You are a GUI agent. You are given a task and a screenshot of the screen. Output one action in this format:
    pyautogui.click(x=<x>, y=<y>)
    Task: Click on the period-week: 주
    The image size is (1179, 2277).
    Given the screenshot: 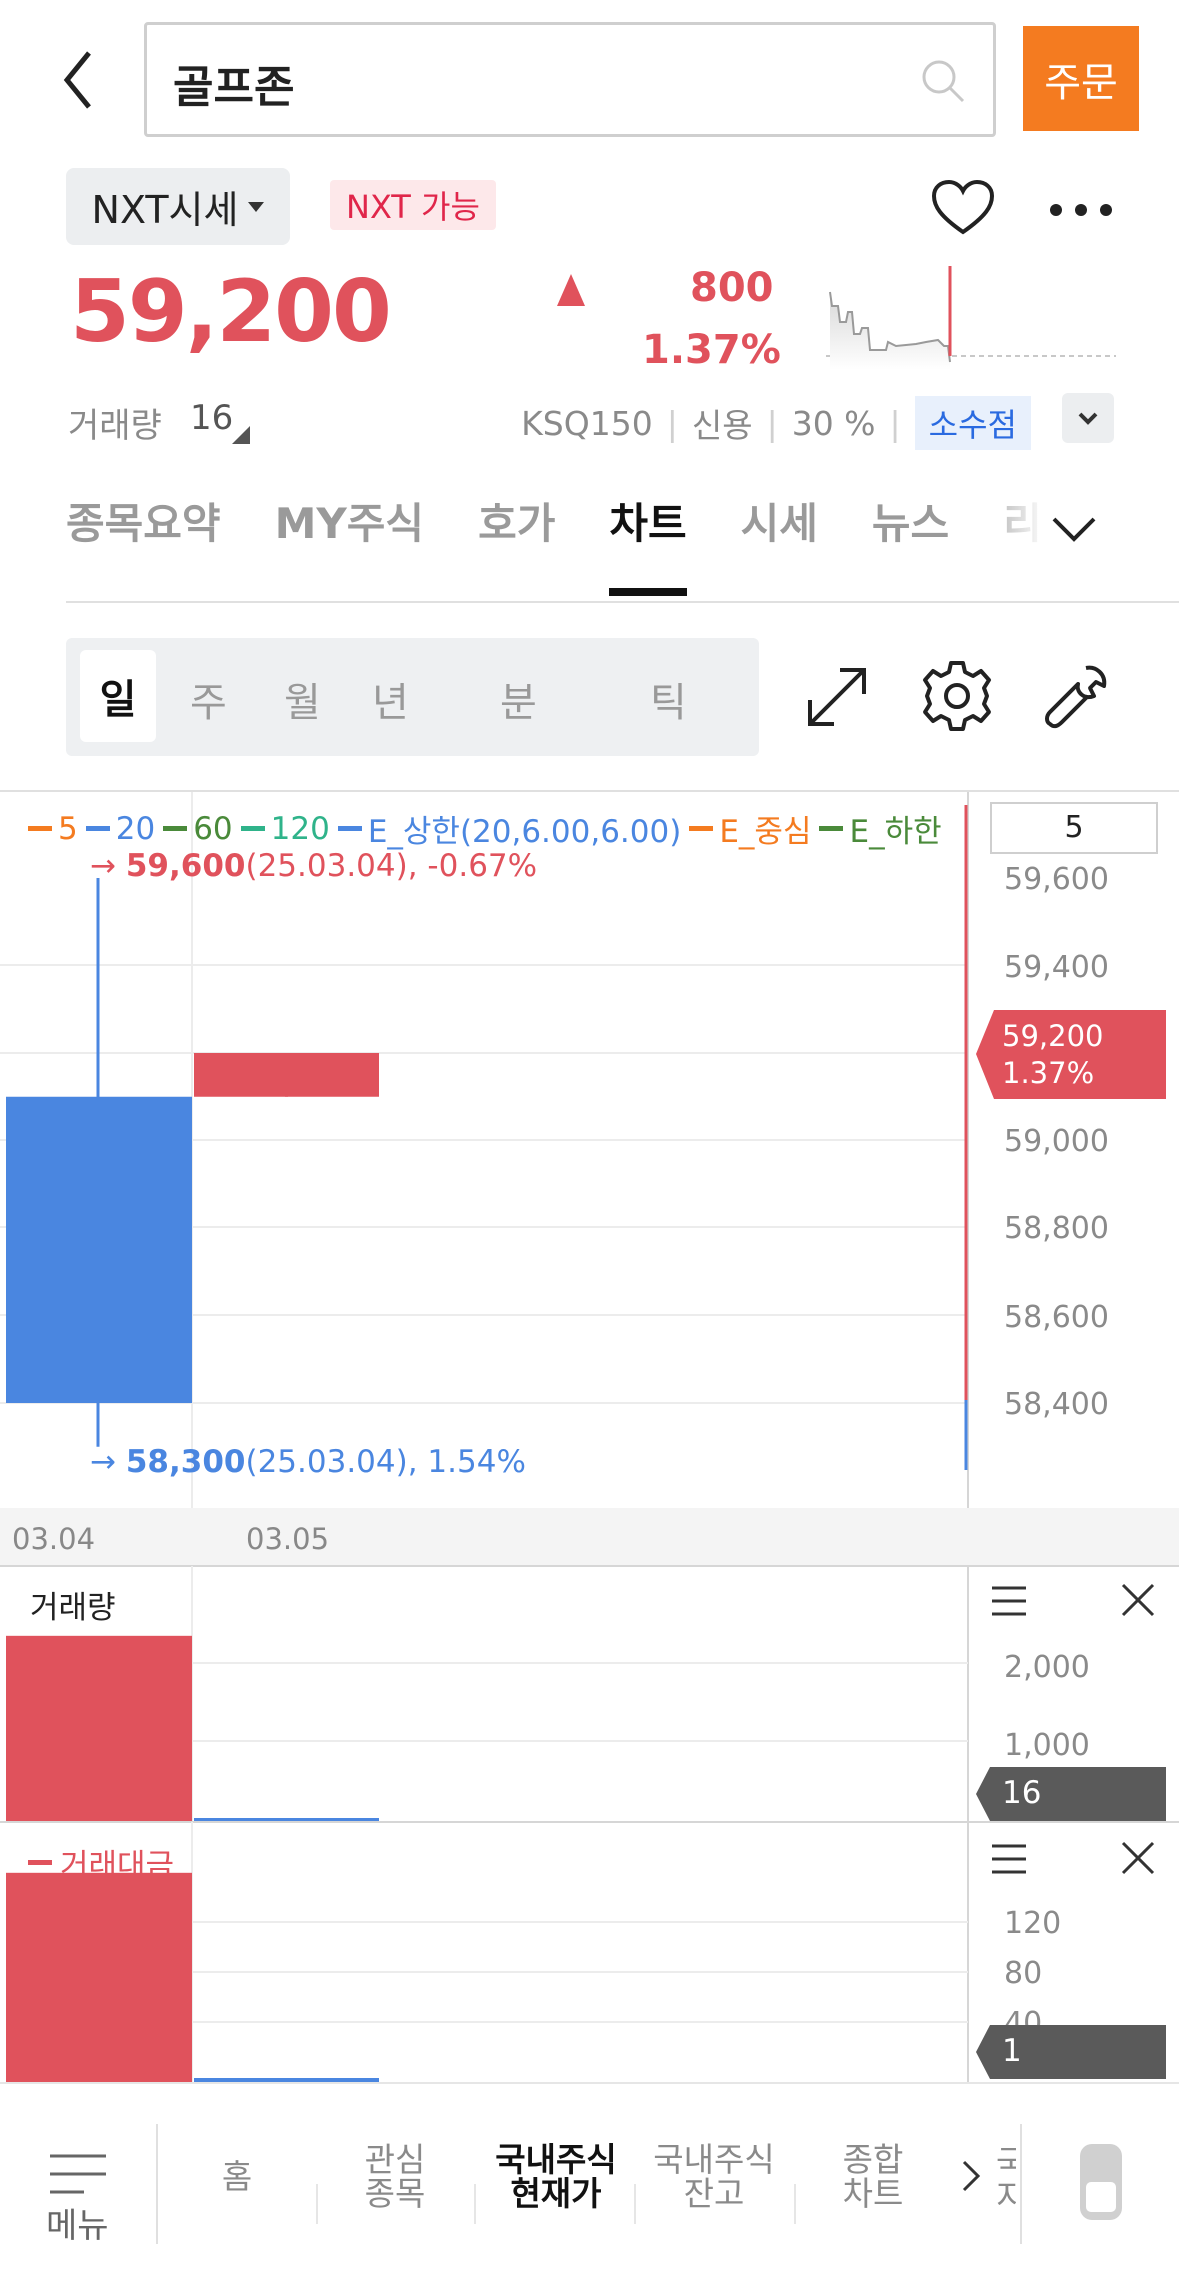 What is the action you would take?
    pyautogui.click(x=208, y=699)
    